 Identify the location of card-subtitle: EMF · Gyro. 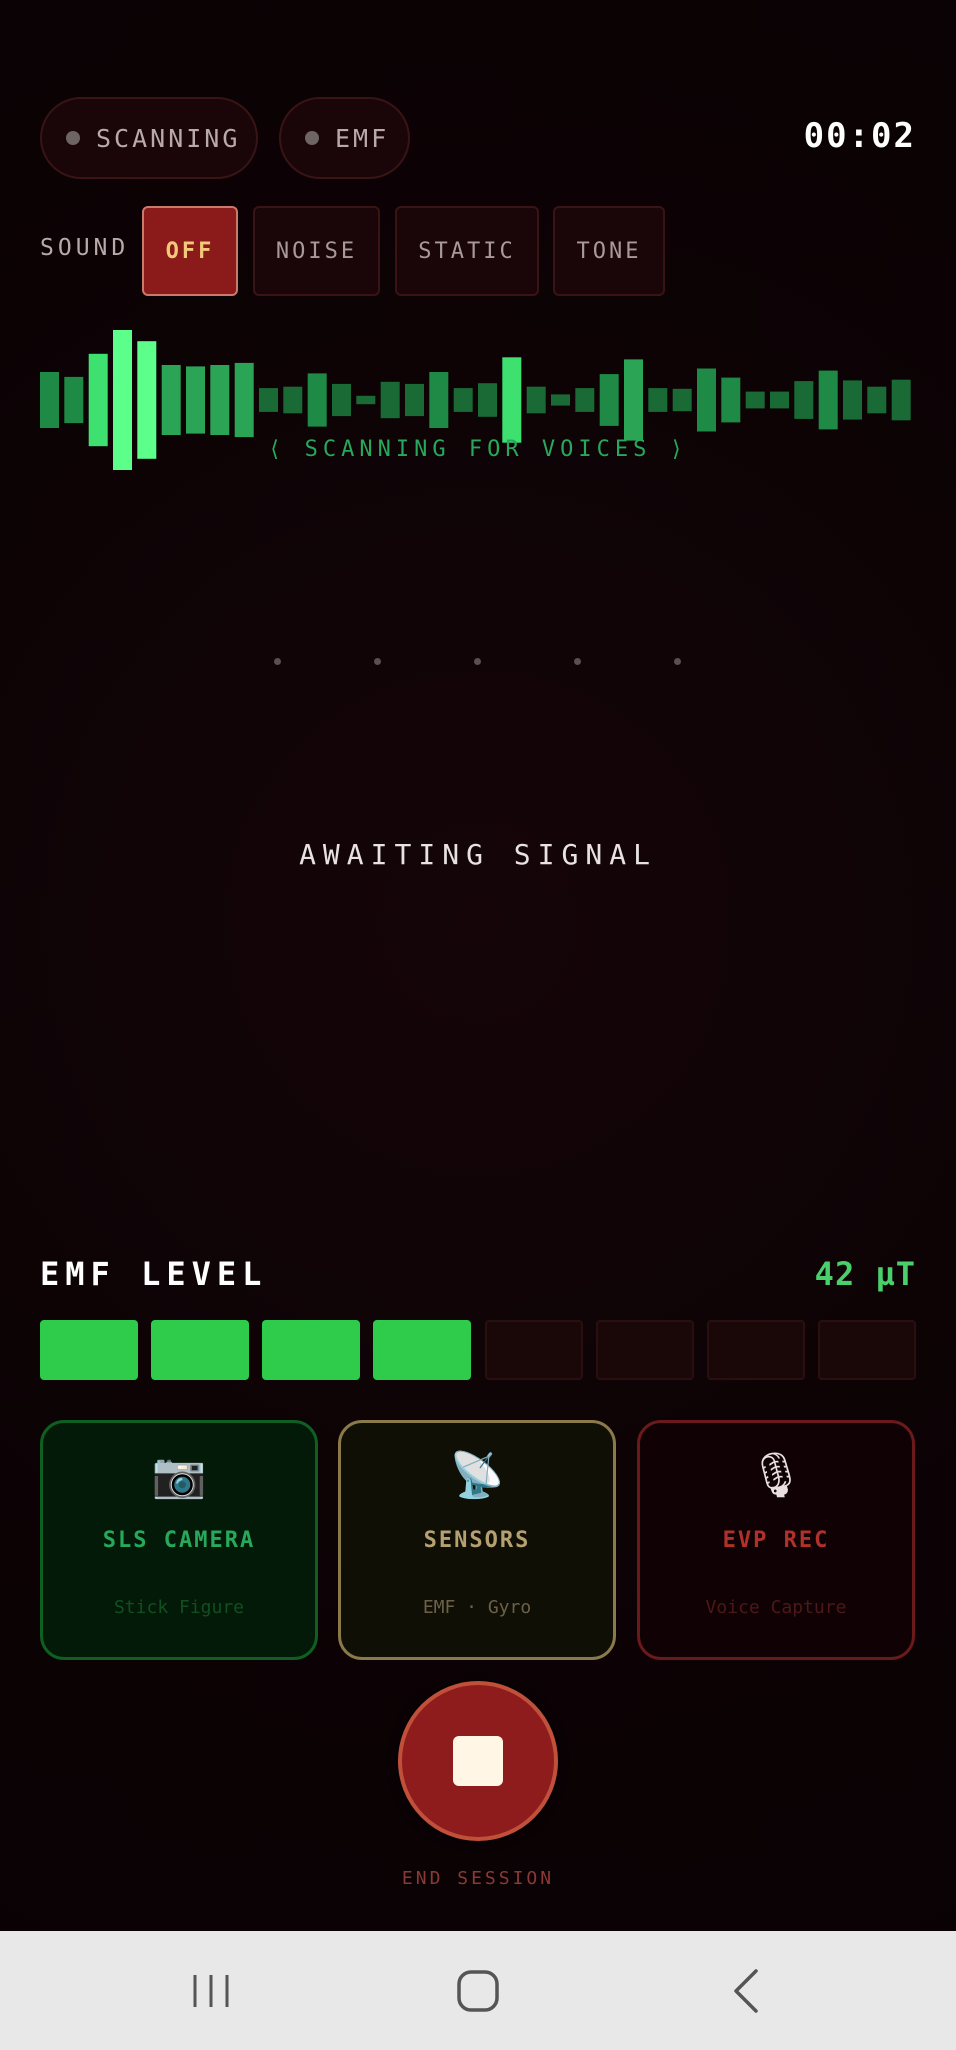
(477, 1607).